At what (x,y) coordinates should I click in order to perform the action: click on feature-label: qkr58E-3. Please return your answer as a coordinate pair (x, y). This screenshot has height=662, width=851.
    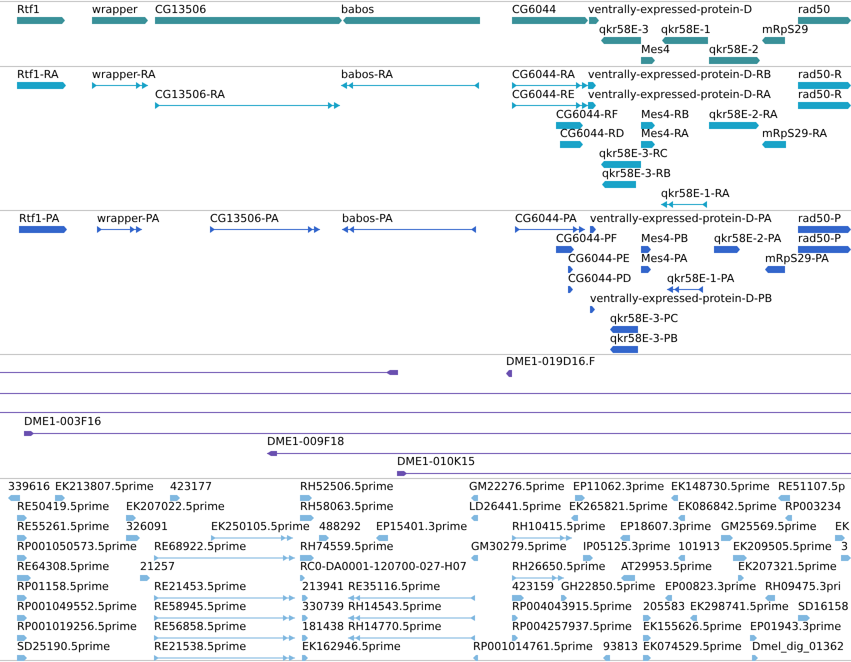
    Looking at the image, I should click on (624, 29).